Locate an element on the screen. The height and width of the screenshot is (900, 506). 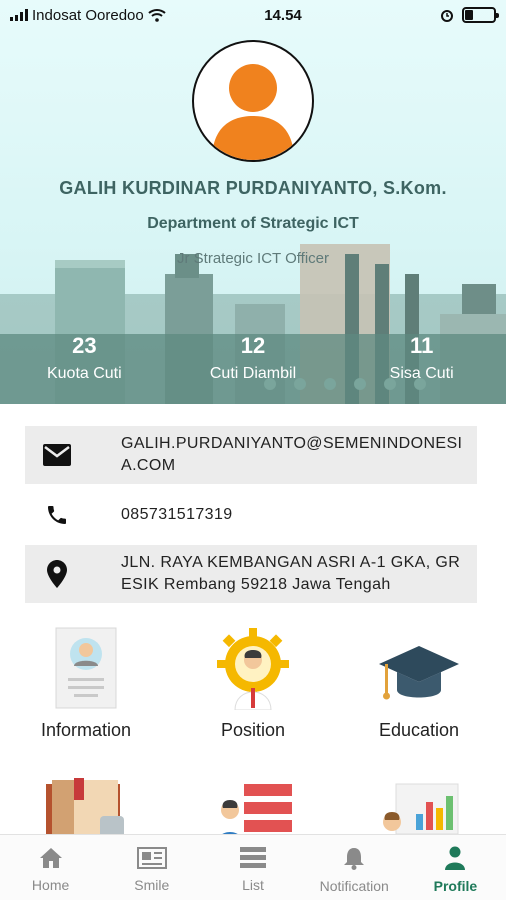
nav-profile: Profile is located at coordinates (455, 867).